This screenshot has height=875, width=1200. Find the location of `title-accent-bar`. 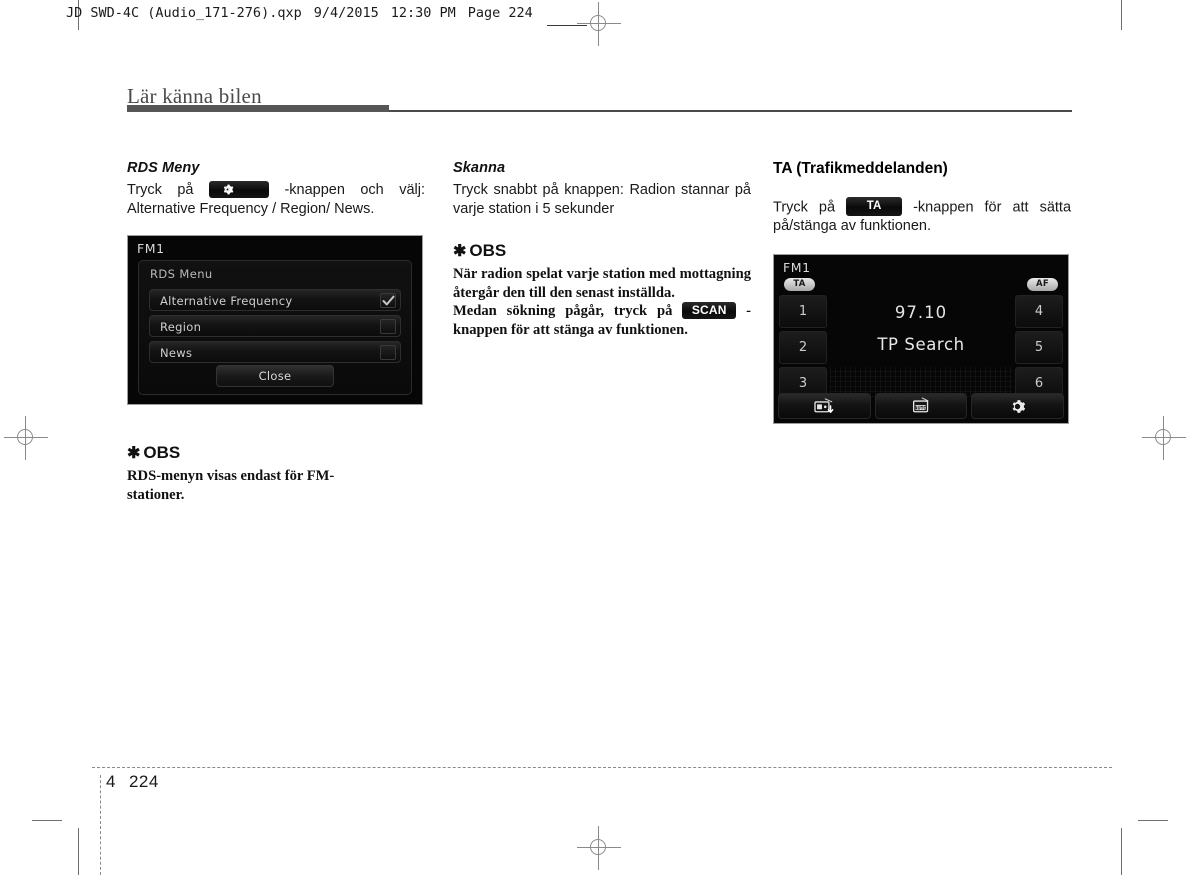

title-accent-bar is located at coordinates (258, 108).